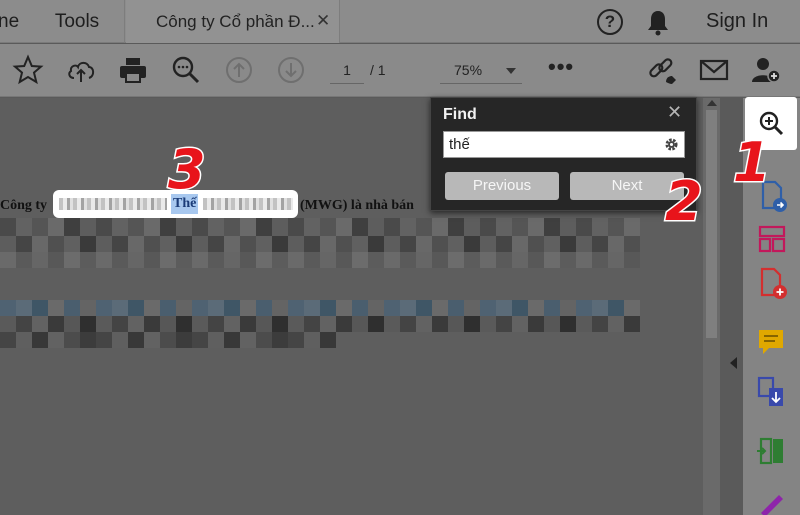 The image size is (800, 515). What do you see at coordinates (323, 21) in the screenshot?
I see `tab-close-icon: ✕` at bounding box center [323, 21].